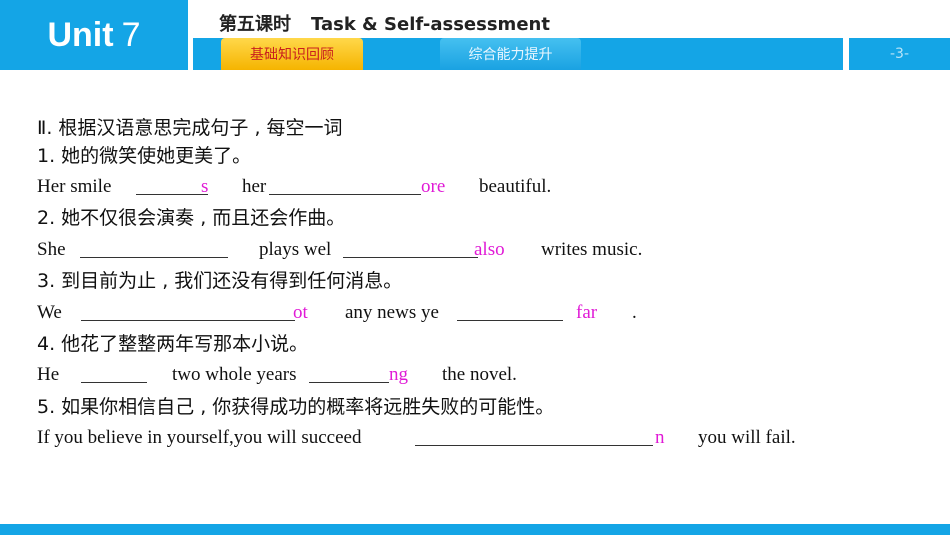 This screenshot has width=950, height=535. I want to click on item-5-word-2: you will fail., so click(747, 437).